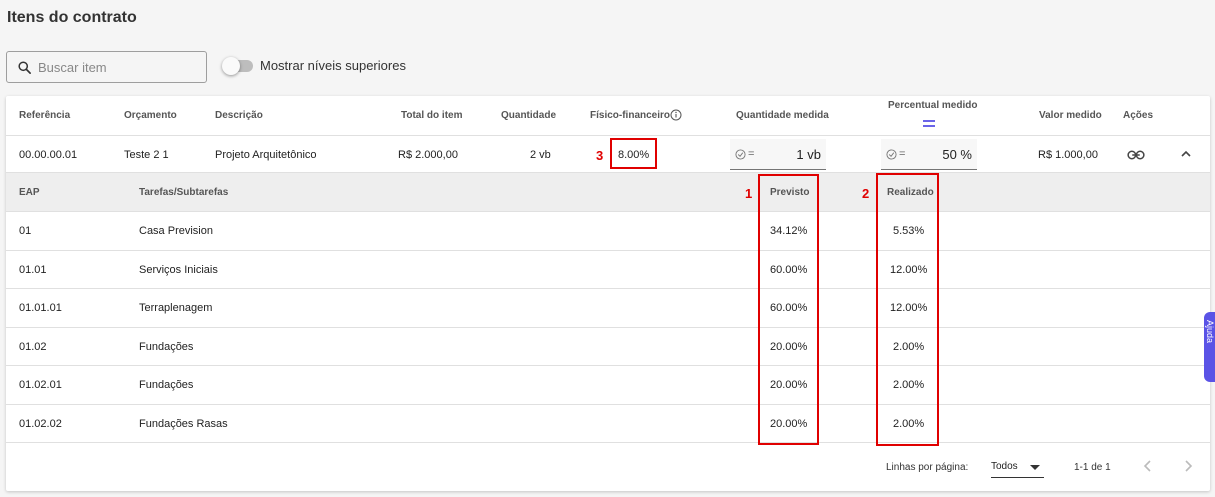 This screenshot has height=497, width=1215. I want to click on chevron-right-icon, so click(1188, 466).